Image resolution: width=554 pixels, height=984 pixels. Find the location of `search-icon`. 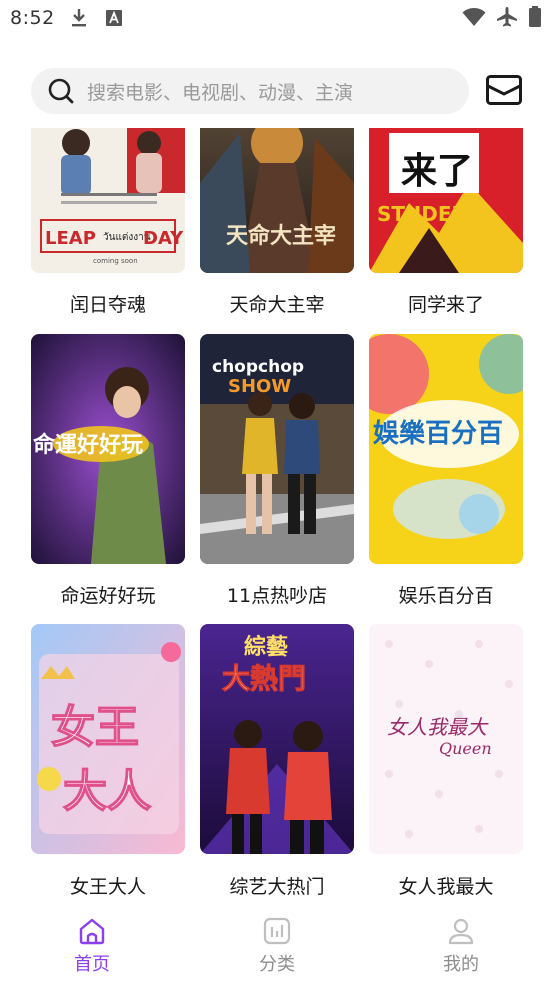

search-icon is located at coordinates (61, 91).